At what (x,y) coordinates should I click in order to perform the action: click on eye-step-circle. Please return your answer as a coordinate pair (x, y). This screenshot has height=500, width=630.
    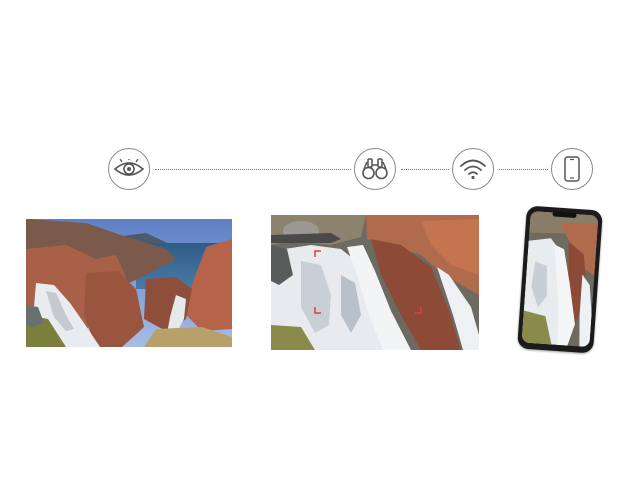
    Looking at the image, I should click on (129, 169).